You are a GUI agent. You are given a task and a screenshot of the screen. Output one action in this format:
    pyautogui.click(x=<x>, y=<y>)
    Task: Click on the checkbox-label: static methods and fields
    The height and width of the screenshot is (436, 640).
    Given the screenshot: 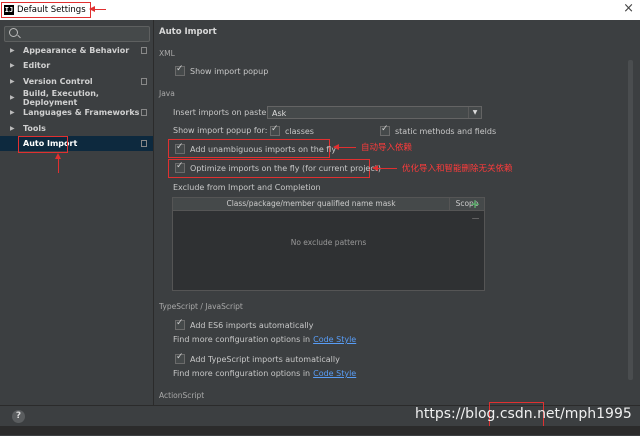 What is the action you would take?
    pyautogui.click(x=446, y=131)
    